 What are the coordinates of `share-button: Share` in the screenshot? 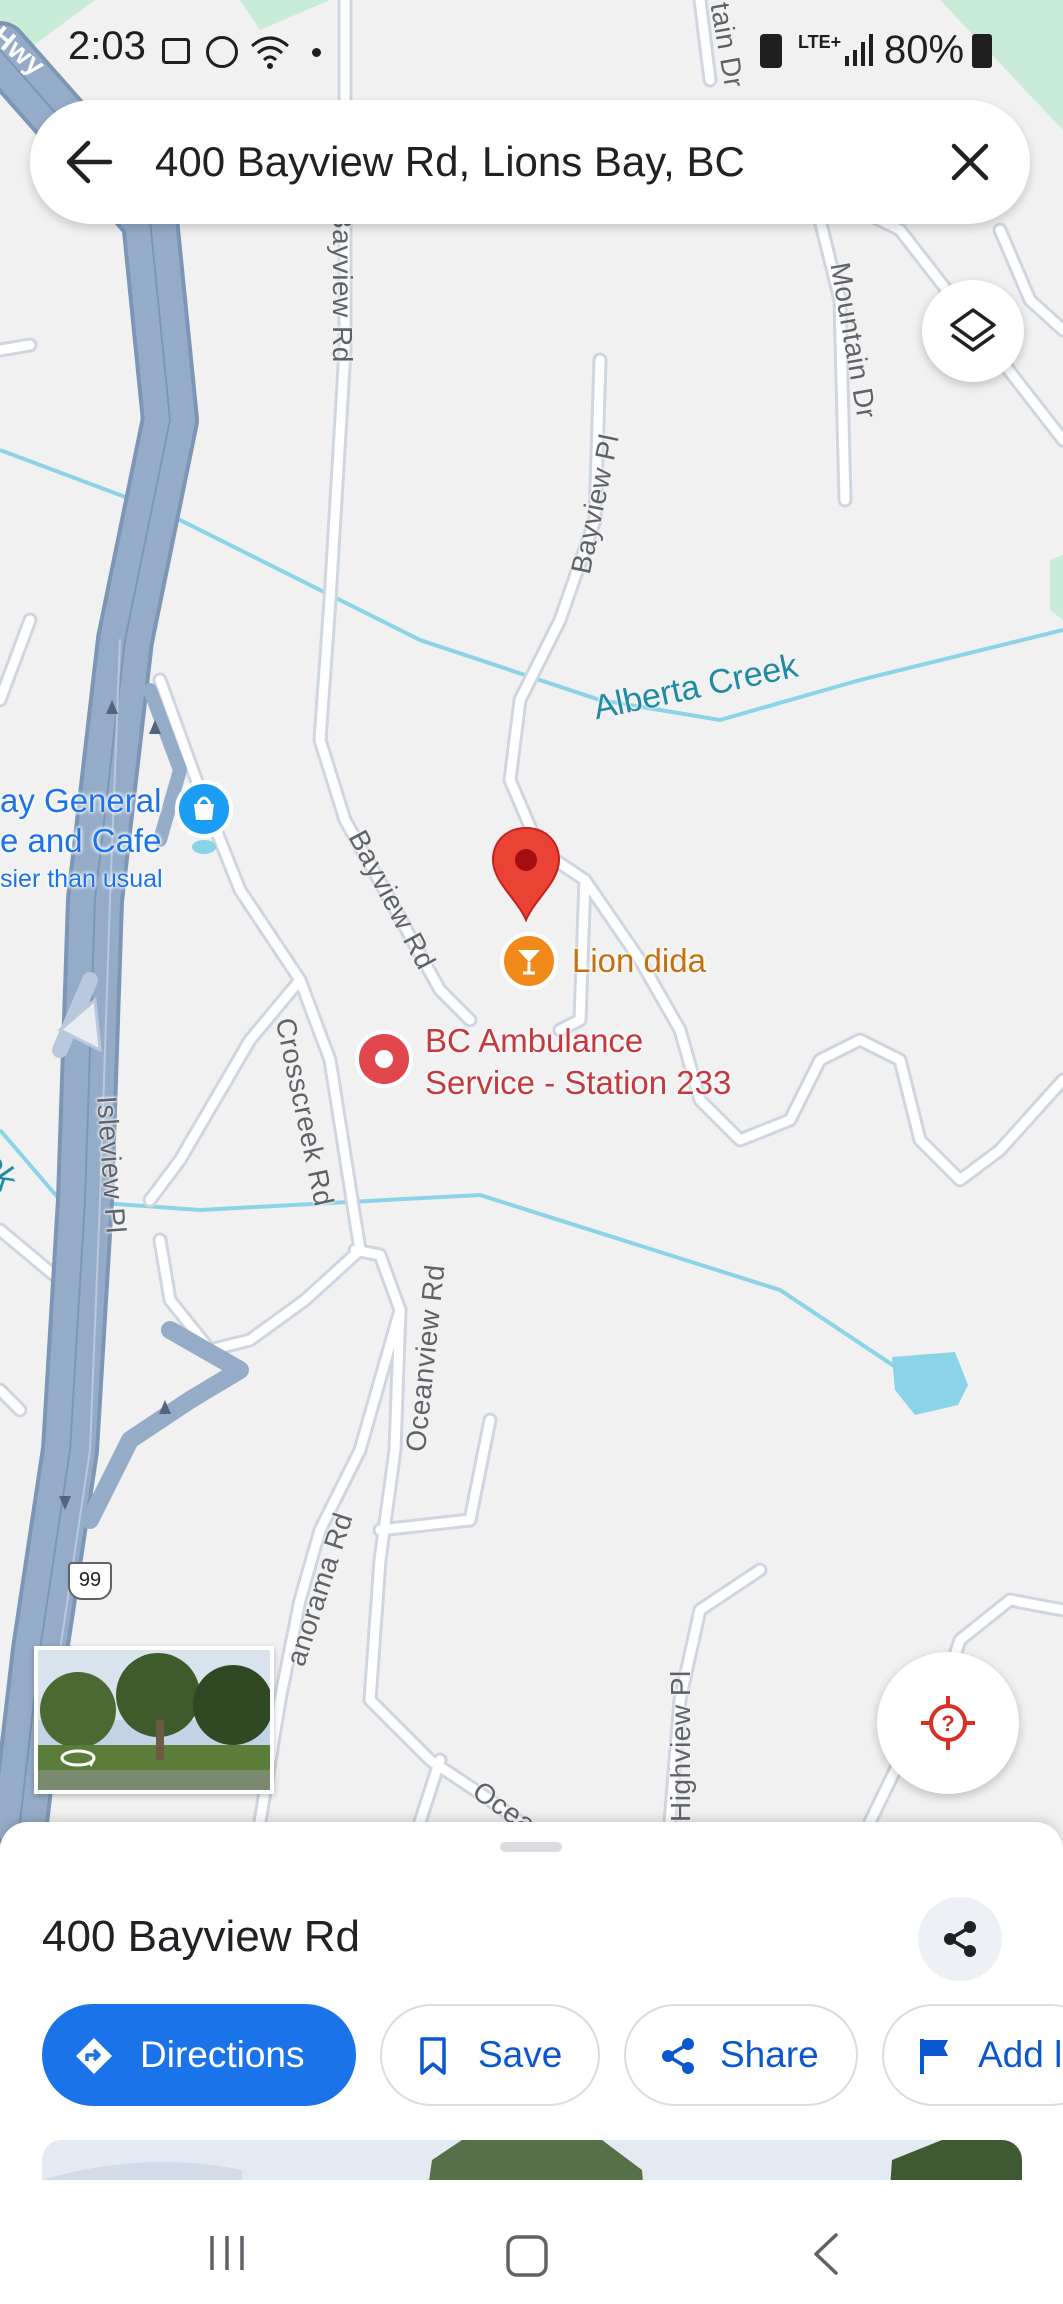 It's located at (741, 2055).